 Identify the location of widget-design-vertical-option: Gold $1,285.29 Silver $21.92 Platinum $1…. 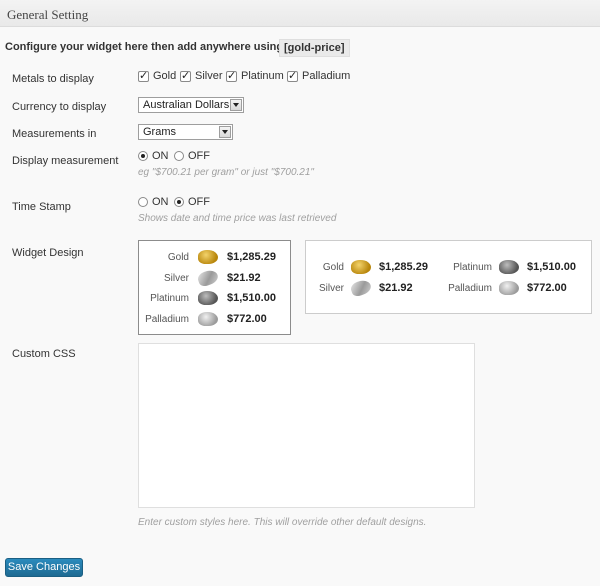
(214, 287).